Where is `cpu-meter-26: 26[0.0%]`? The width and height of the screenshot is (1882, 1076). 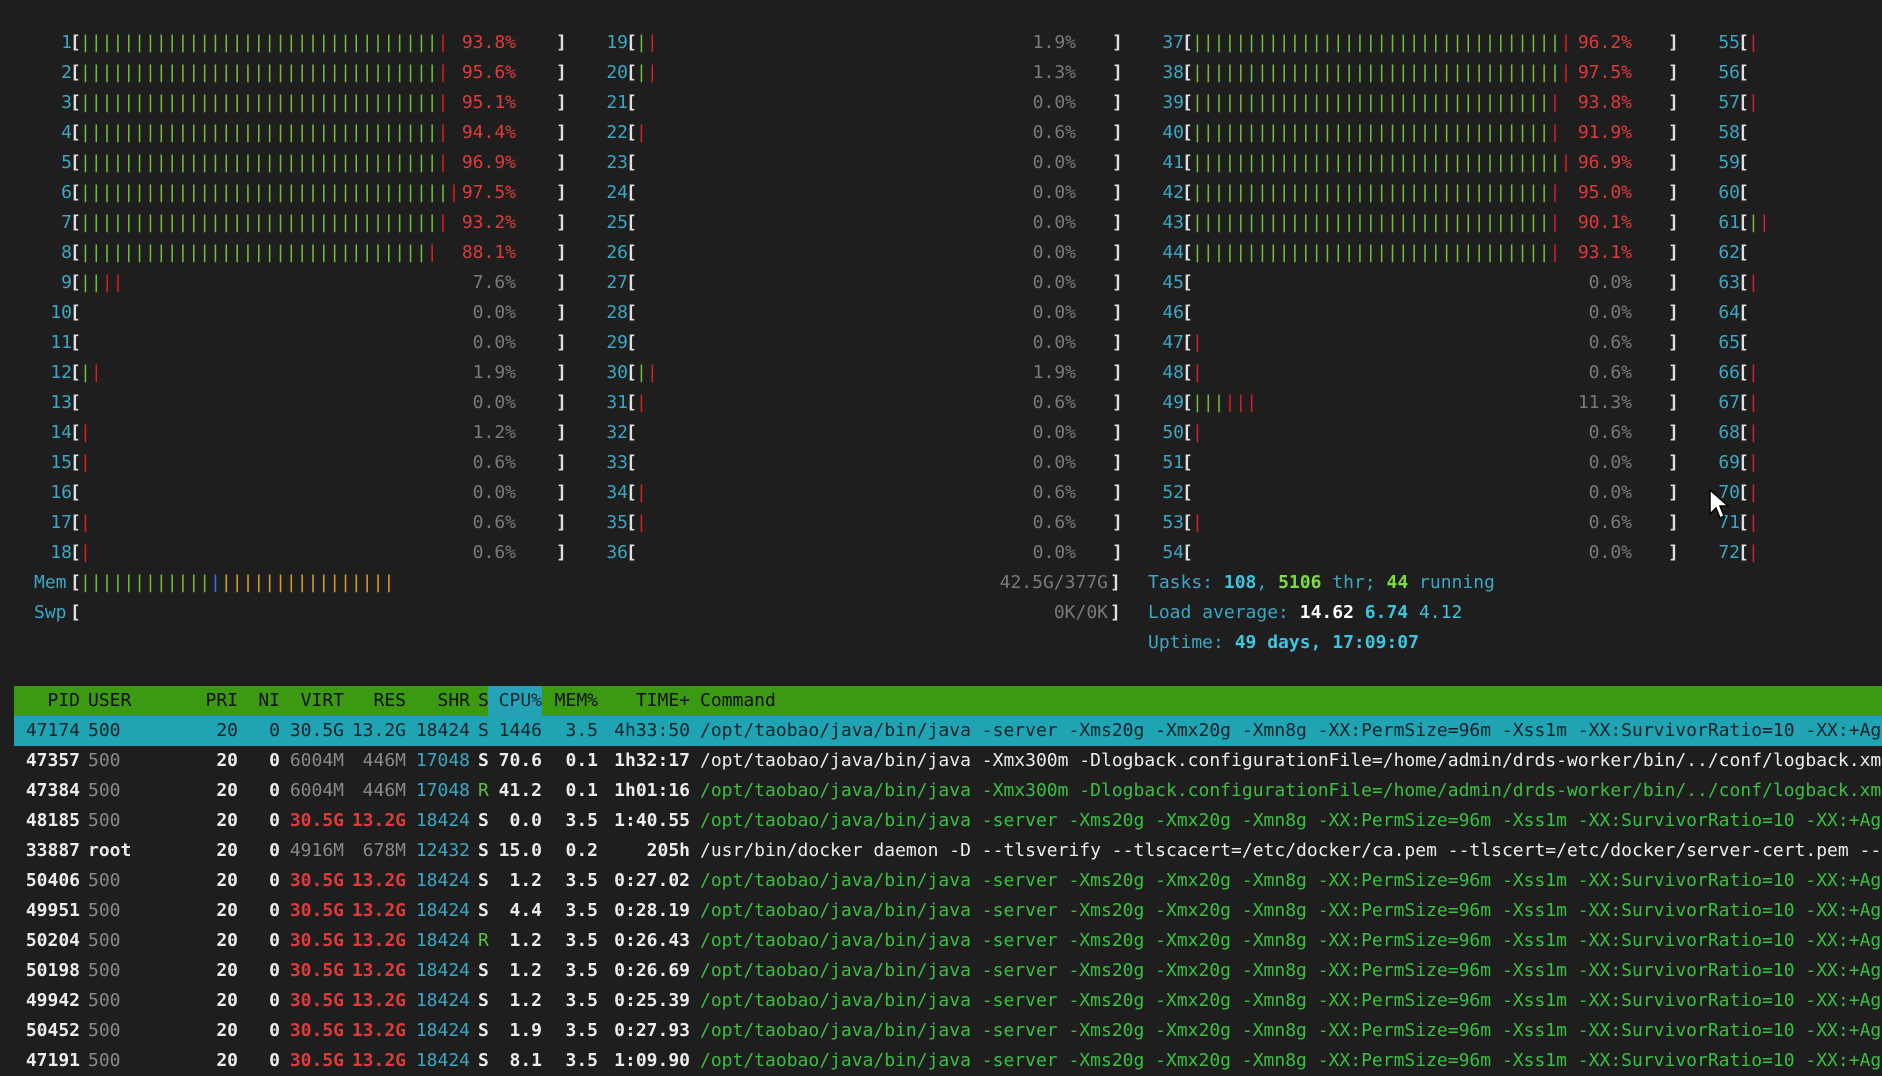
cpu-meter-26: 26[0.0%] is located at coordinates (866, 253).